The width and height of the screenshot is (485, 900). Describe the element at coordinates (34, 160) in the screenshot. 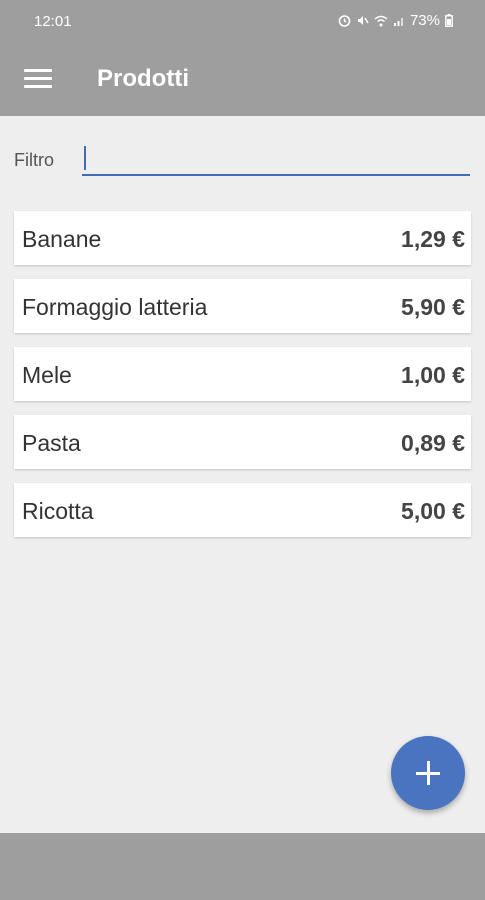

I see `filter-label: Filtro` at that location.